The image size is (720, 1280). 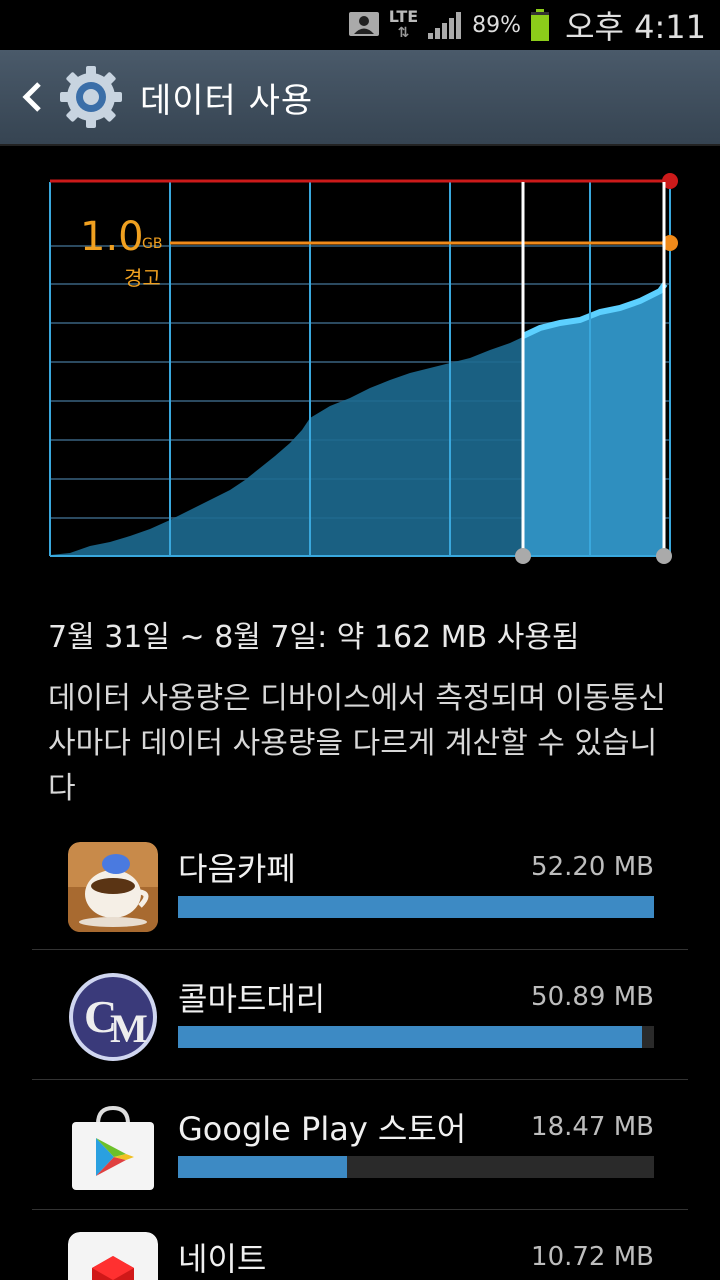 I want to click on app-usage-row: 다음카페 52.20 MB, so click(x=360, y=885).